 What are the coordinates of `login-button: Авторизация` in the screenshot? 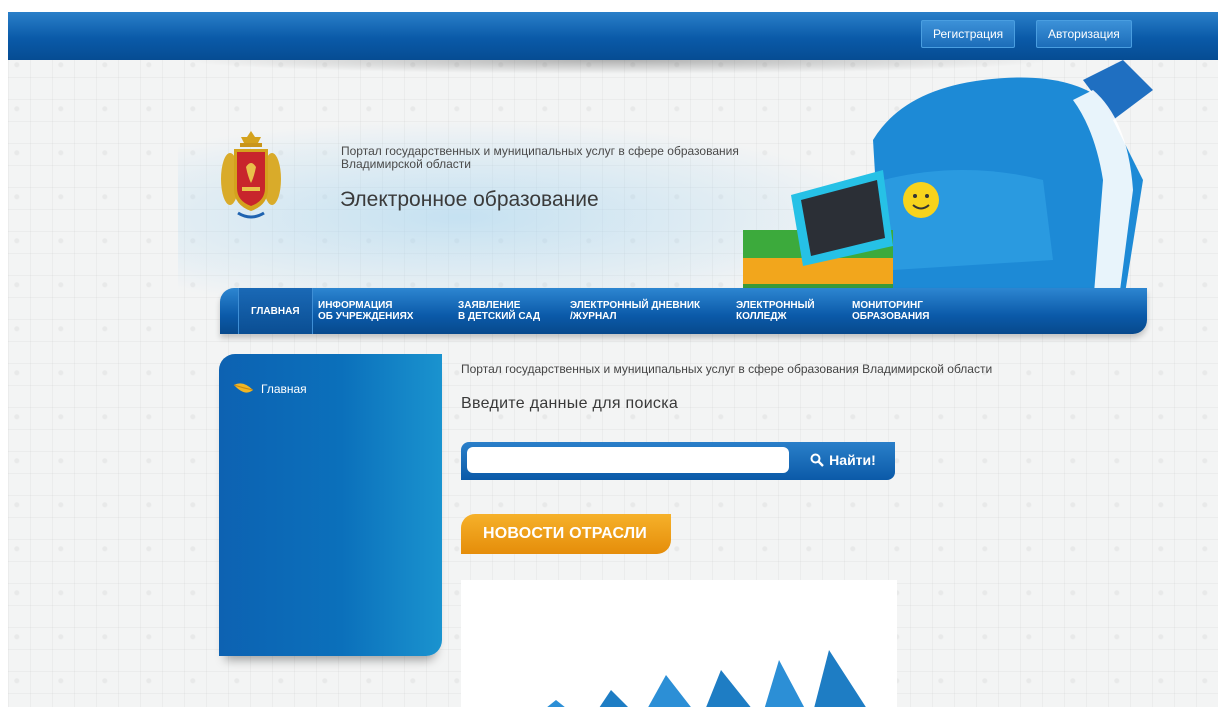 It's located at (1084, 34).